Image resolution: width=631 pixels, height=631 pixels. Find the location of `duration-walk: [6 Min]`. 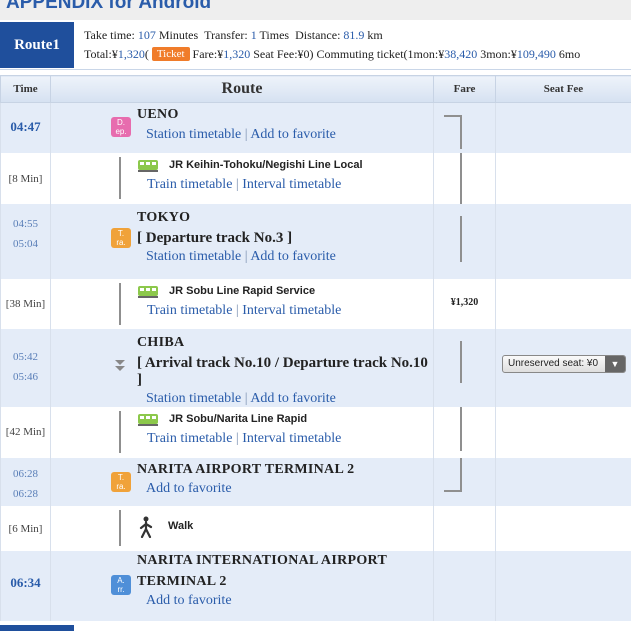

duration-walk: [6 Min] is located at coordinates (25, 528).